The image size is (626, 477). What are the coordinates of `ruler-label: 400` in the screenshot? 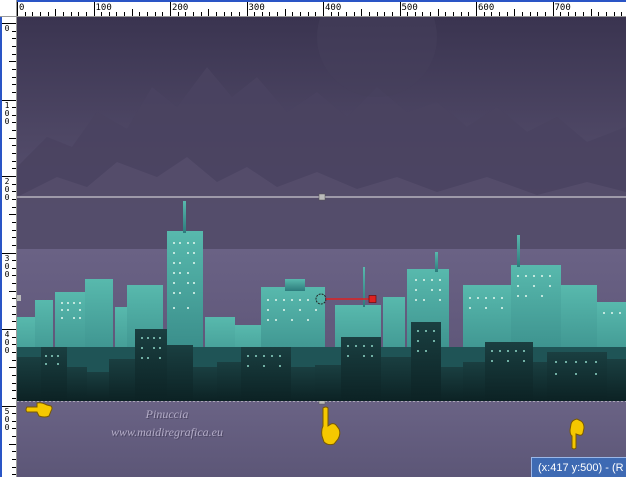 It's located at (7, 342).